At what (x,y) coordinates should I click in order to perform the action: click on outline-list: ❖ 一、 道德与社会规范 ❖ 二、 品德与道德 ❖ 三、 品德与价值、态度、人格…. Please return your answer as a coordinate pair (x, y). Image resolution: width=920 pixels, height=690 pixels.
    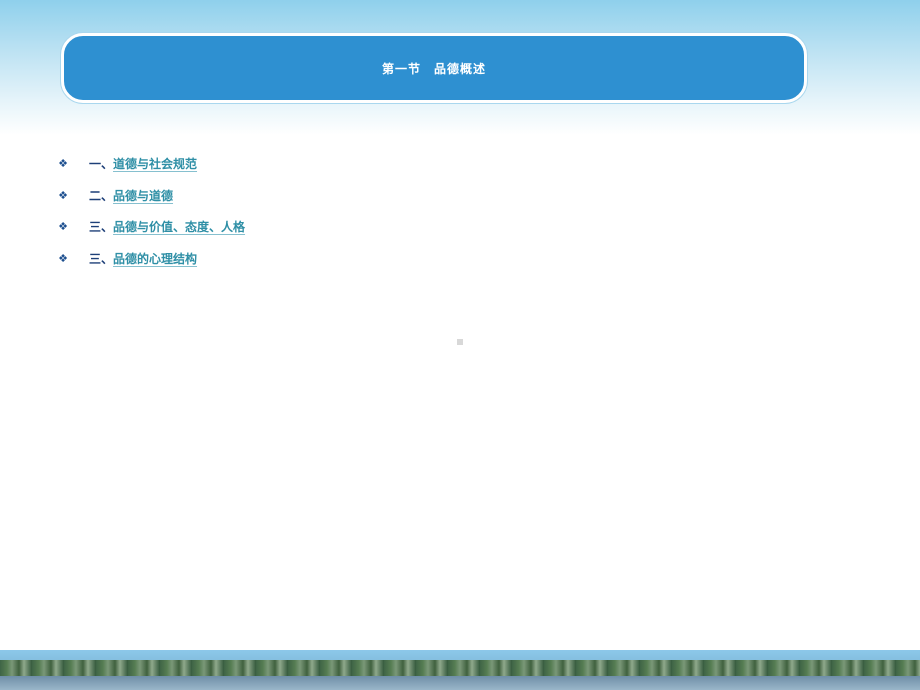
    Looking at the image, I should click on (305, 211).